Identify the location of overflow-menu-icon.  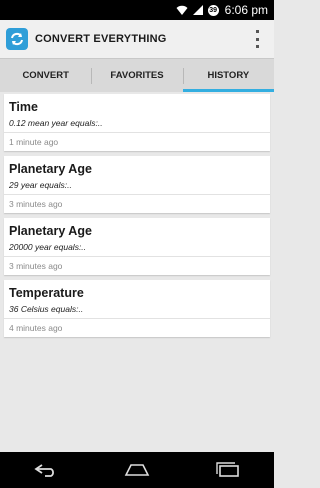
(257, 39).